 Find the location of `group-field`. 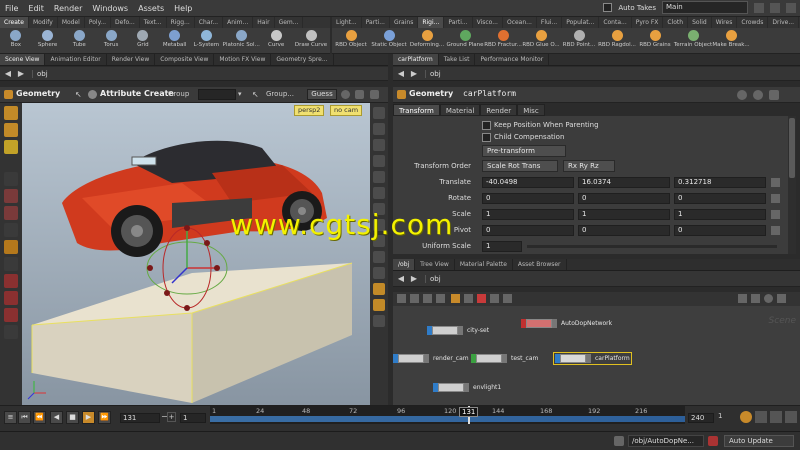

group-field is located at coordinates (217, 94).